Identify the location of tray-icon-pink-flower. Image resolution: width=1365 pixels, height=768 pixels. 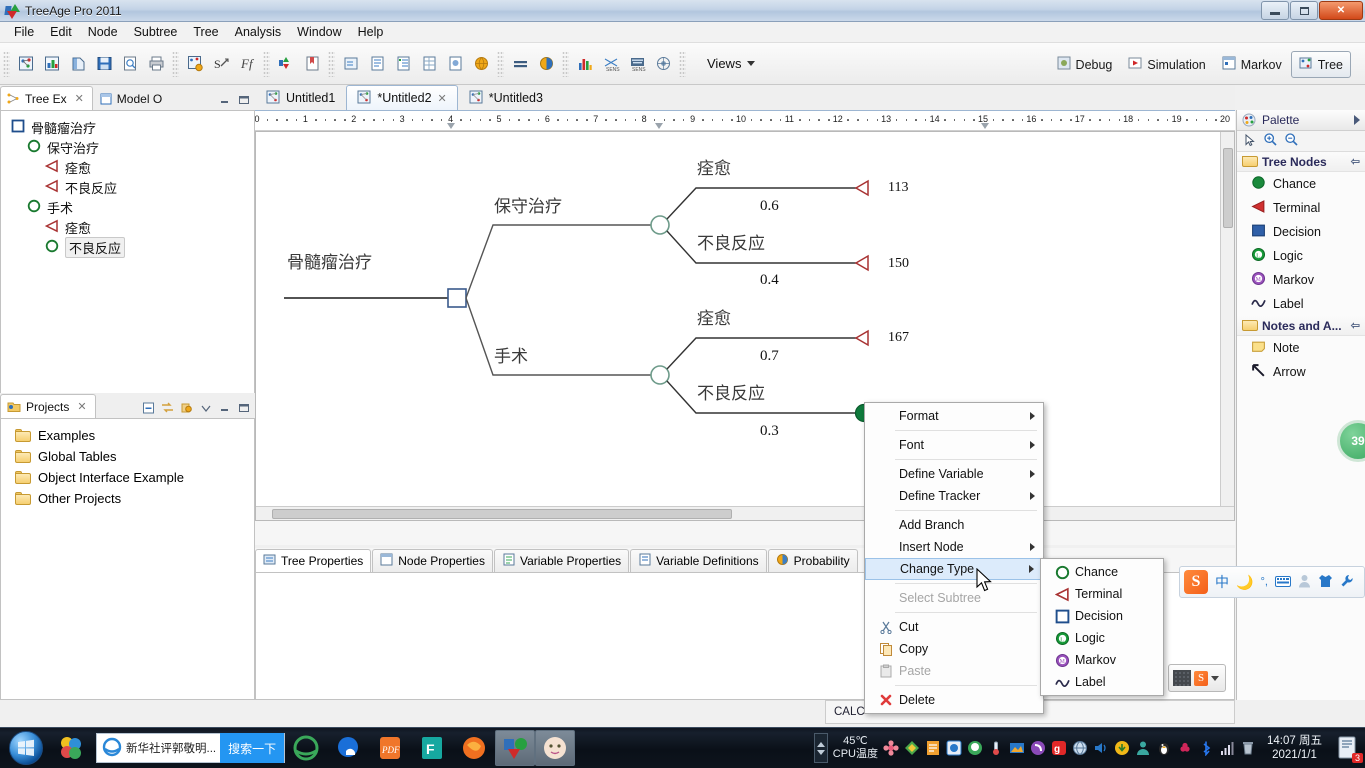
(891, 748).